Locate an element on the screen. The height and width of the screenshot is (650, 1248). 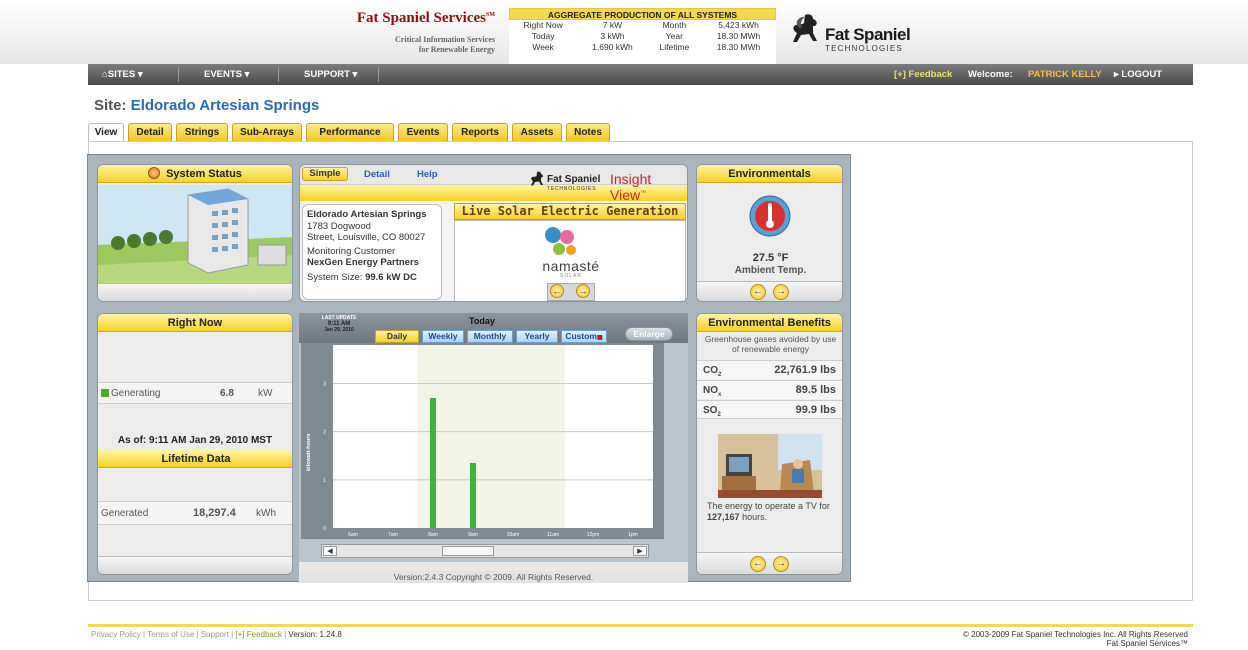
tab-view: View is located at coordinates (106, 132).